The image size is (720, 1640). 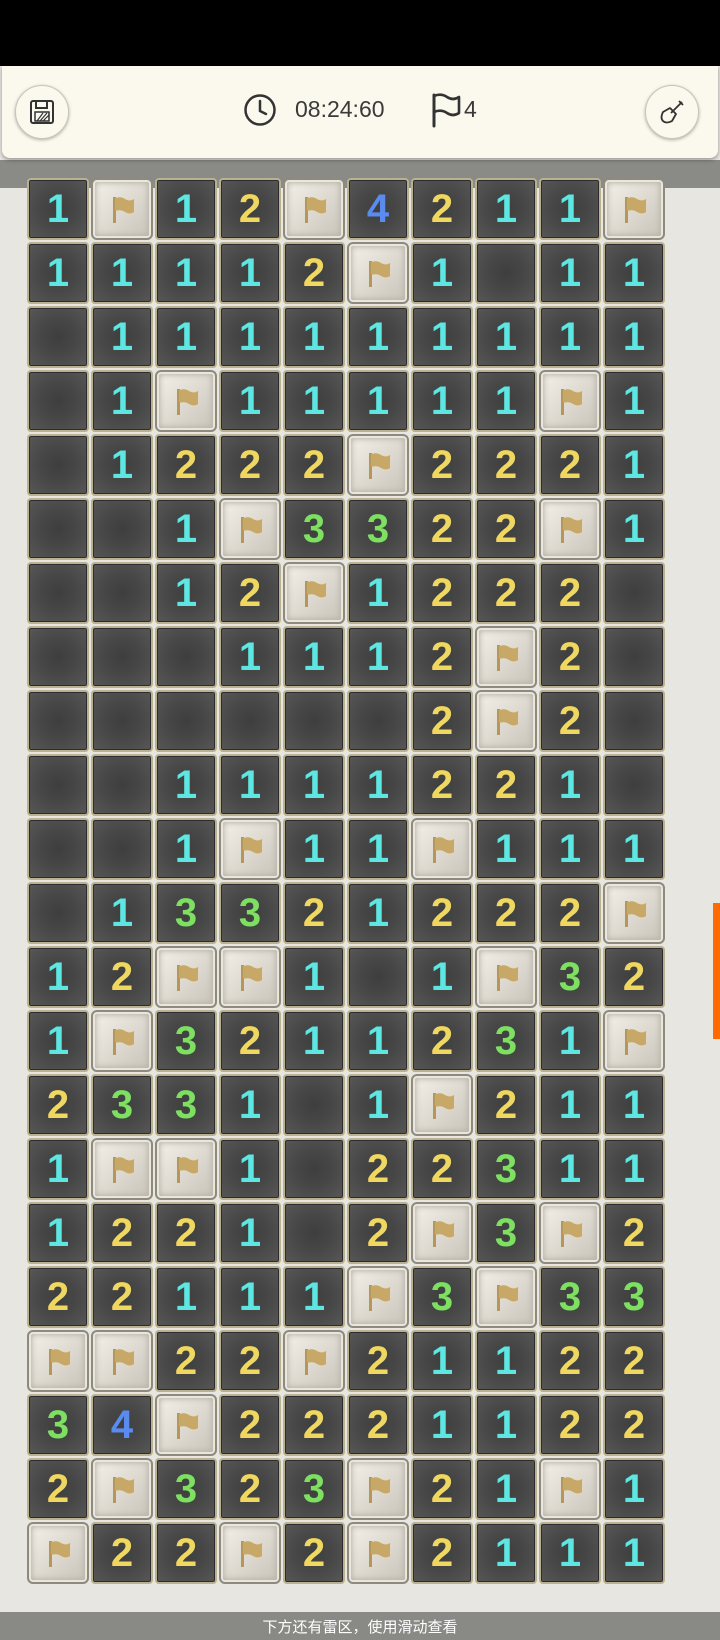 What do you see at coordinates (672, 112) in the screenshot?
I see `shovel-button` at bounding box center [672, 112].